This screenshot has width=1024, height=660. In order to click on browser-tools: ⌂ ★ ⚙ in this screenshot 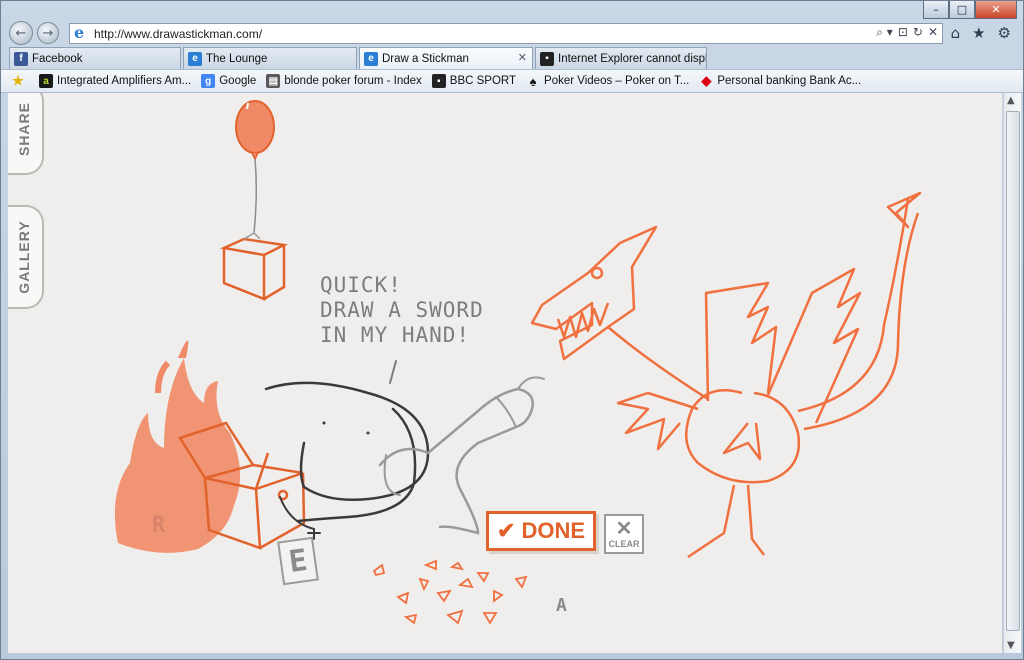, I will do `click(981, 33)`.